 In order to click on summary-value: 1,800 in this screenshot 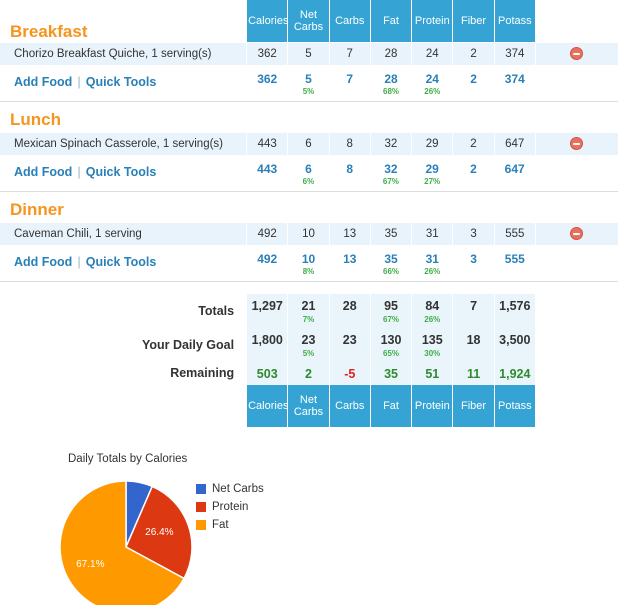, I will do `click(267, 339)`.